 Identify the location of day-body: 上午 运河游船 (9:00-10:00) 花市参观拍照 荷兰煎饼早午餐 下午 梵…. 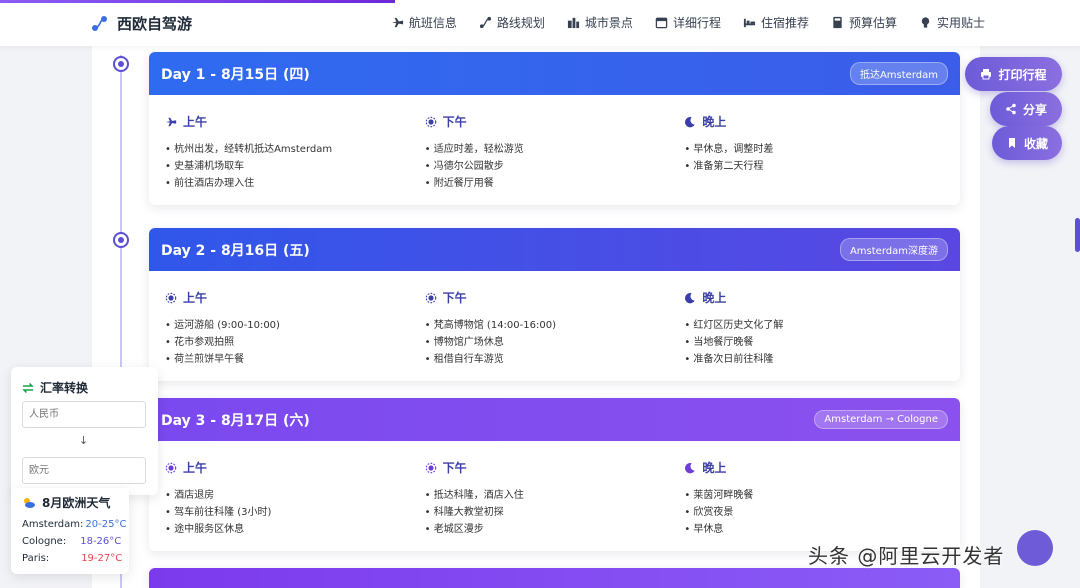
(554, 326).